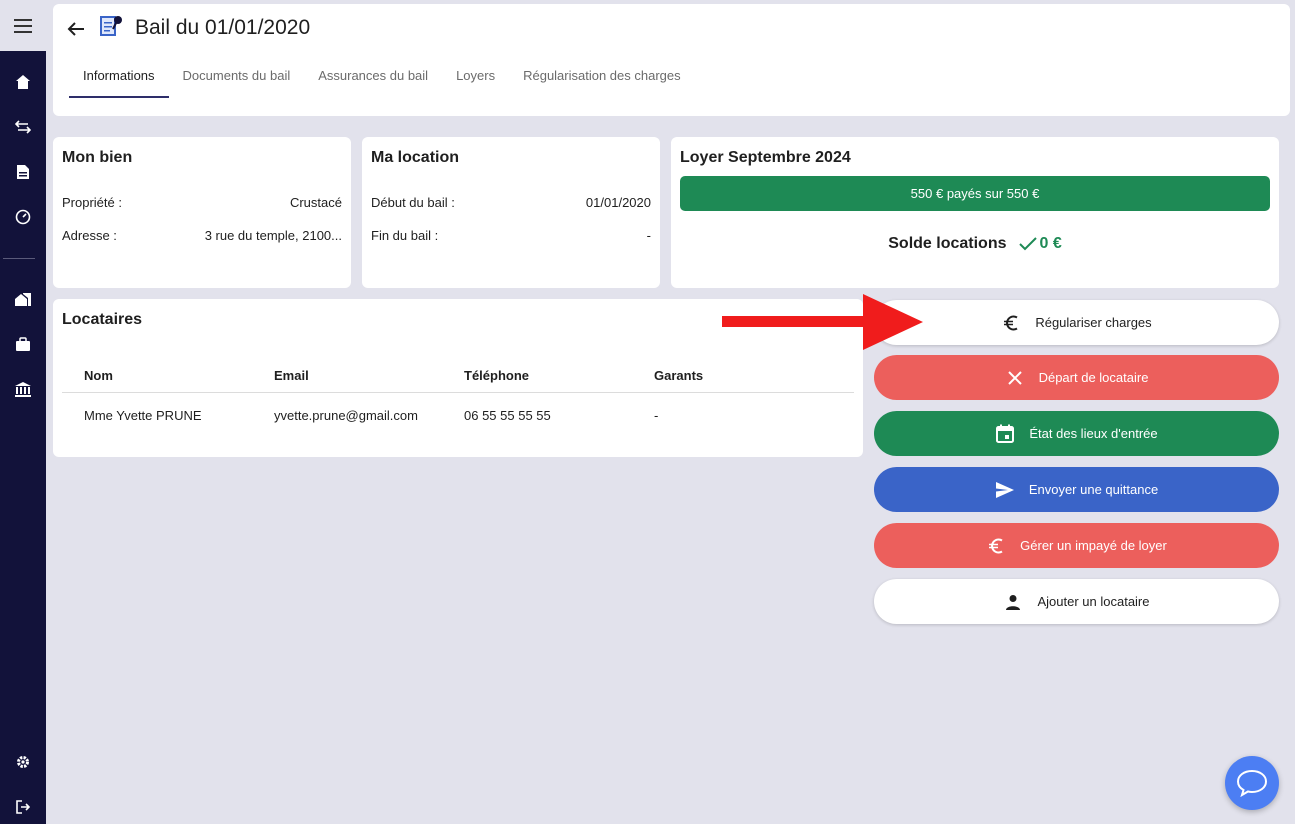  Describe the element at coordinates (1093, 322) in the screenshot. I see `regulariser-charges-label: Régulariser charges` at that location.